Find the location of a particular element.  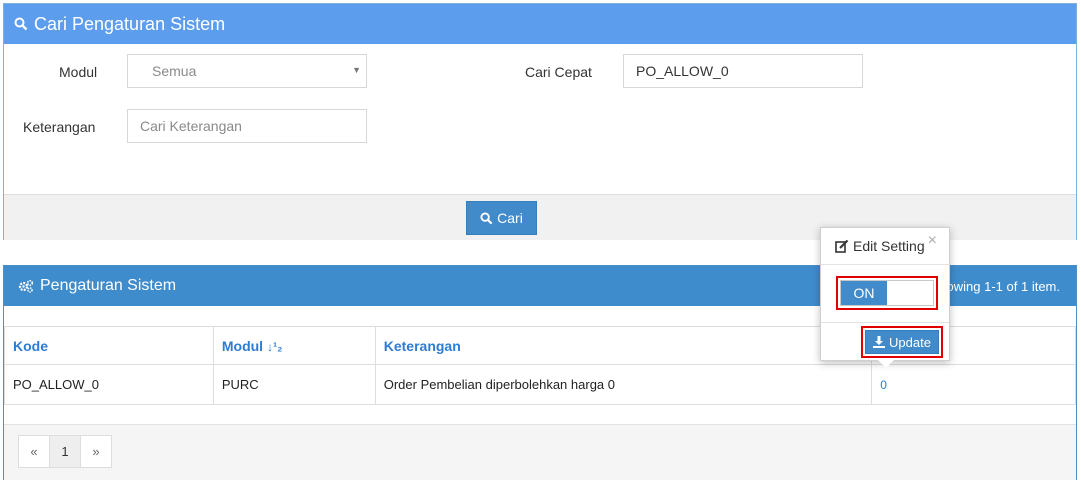

update-button: Update is located at coordinates (902, 342).